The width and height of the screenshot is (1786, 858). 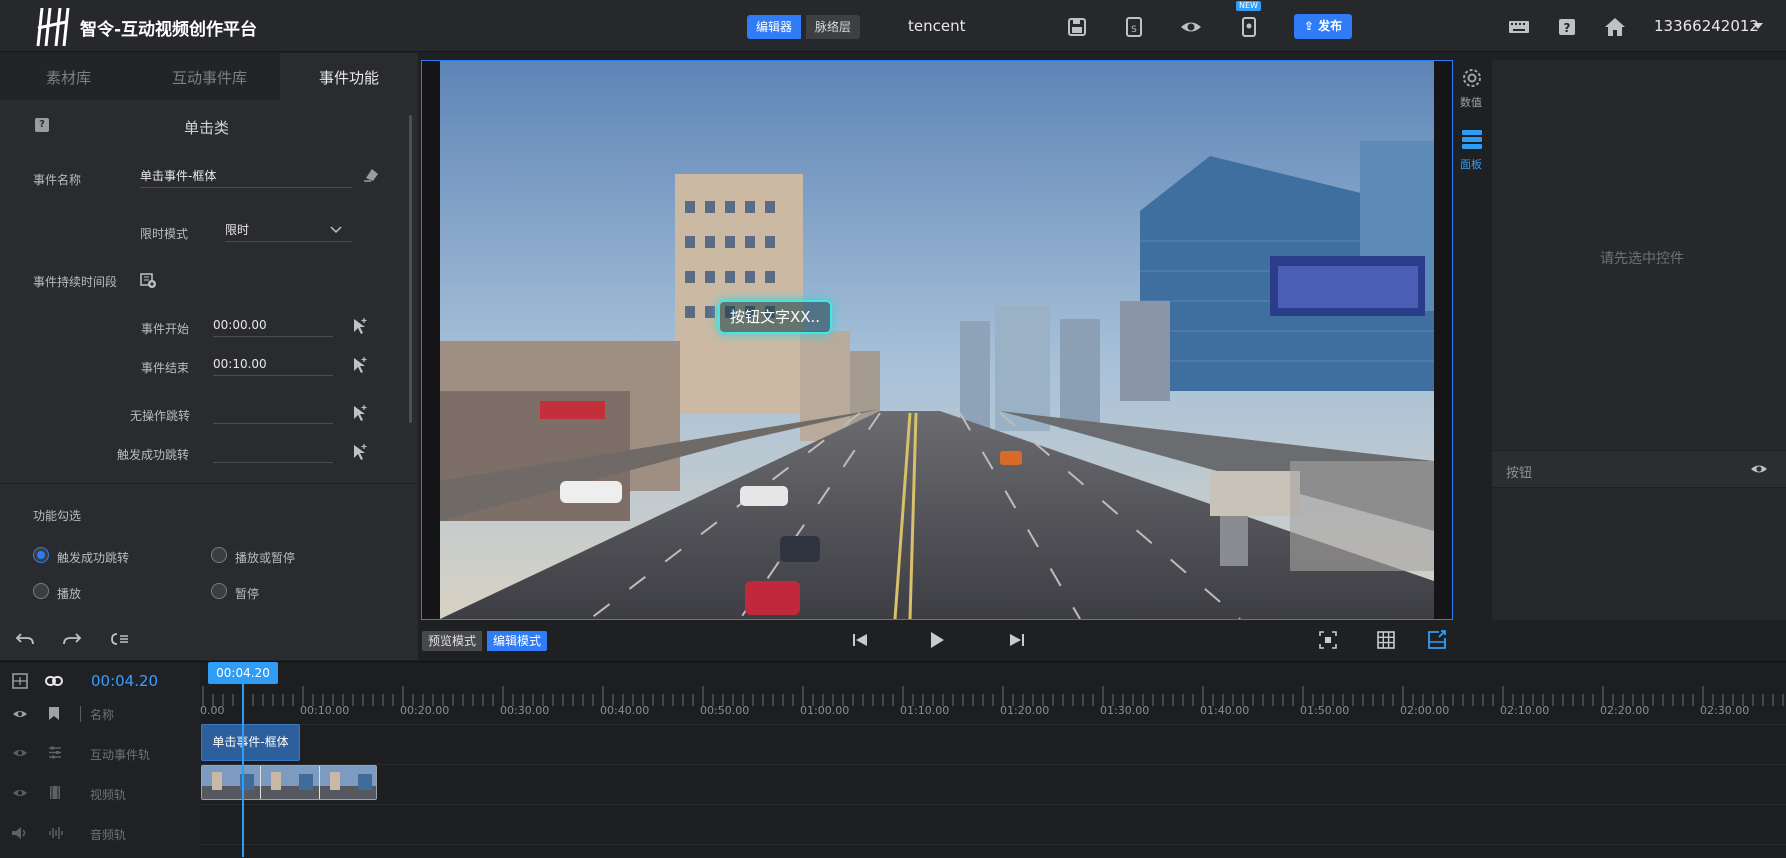 I want to click on mobile-preview-icon, so click(x=1249, y=27).